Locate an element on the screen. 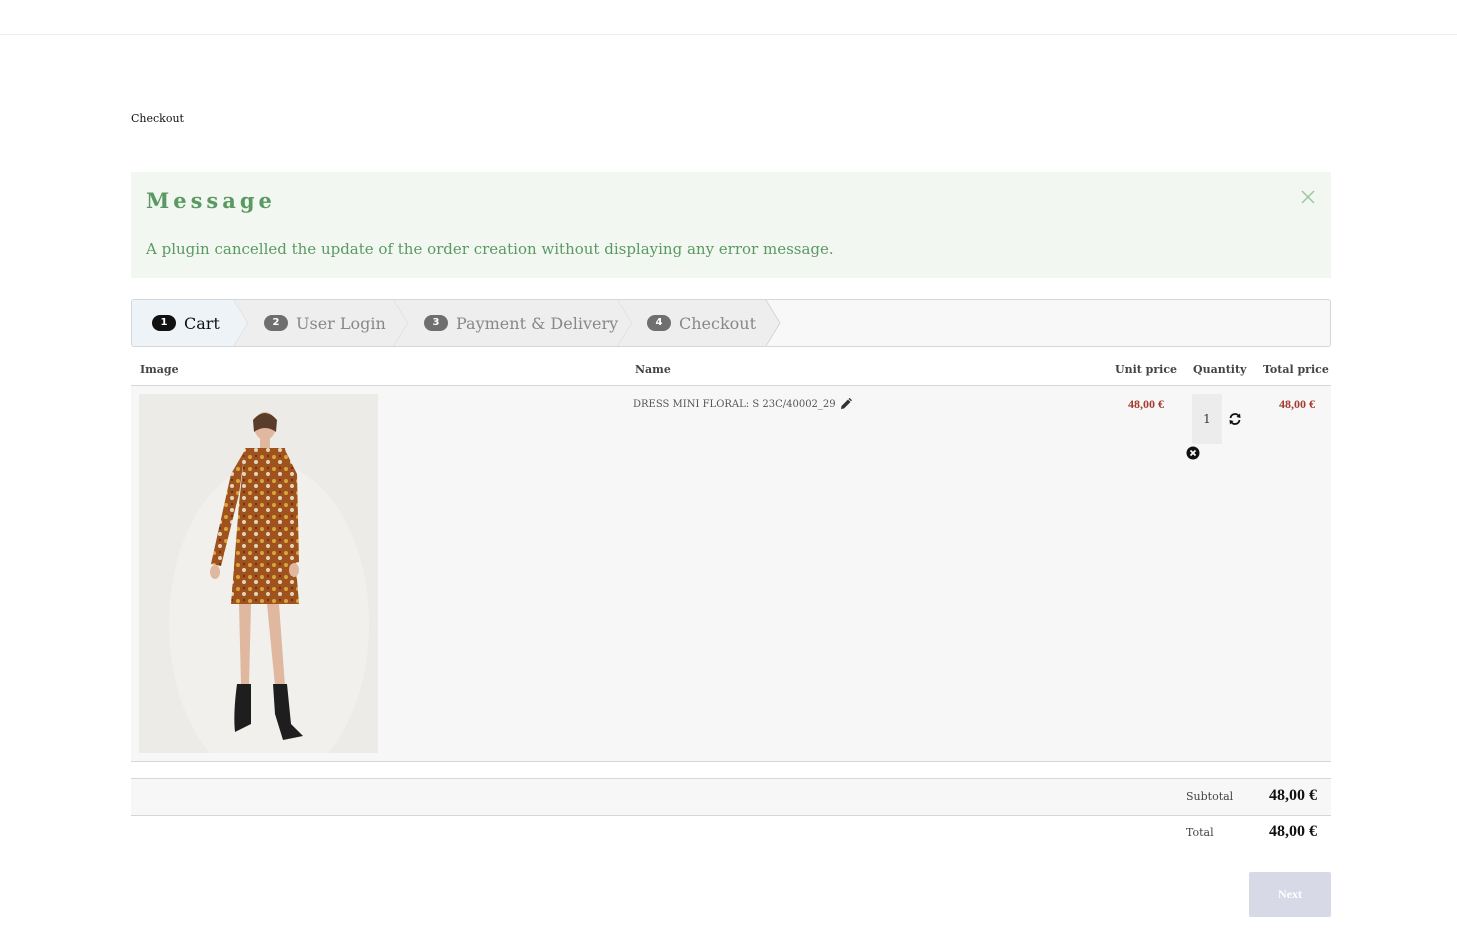 The image size is (1457, 935). unit-price: 48,00 € is located at coordinates (1146, 404).